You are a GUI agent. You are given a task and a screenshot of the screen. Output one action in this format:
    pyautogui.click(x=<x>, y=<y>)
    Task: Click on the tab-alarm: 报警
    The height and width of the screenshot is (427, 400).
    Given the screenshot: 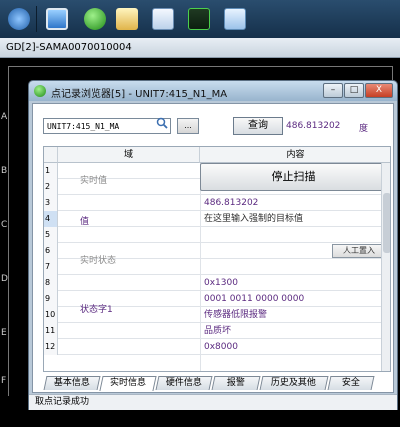 What is the action you would take?
    pyautogui.click(x=236, y=383)
    